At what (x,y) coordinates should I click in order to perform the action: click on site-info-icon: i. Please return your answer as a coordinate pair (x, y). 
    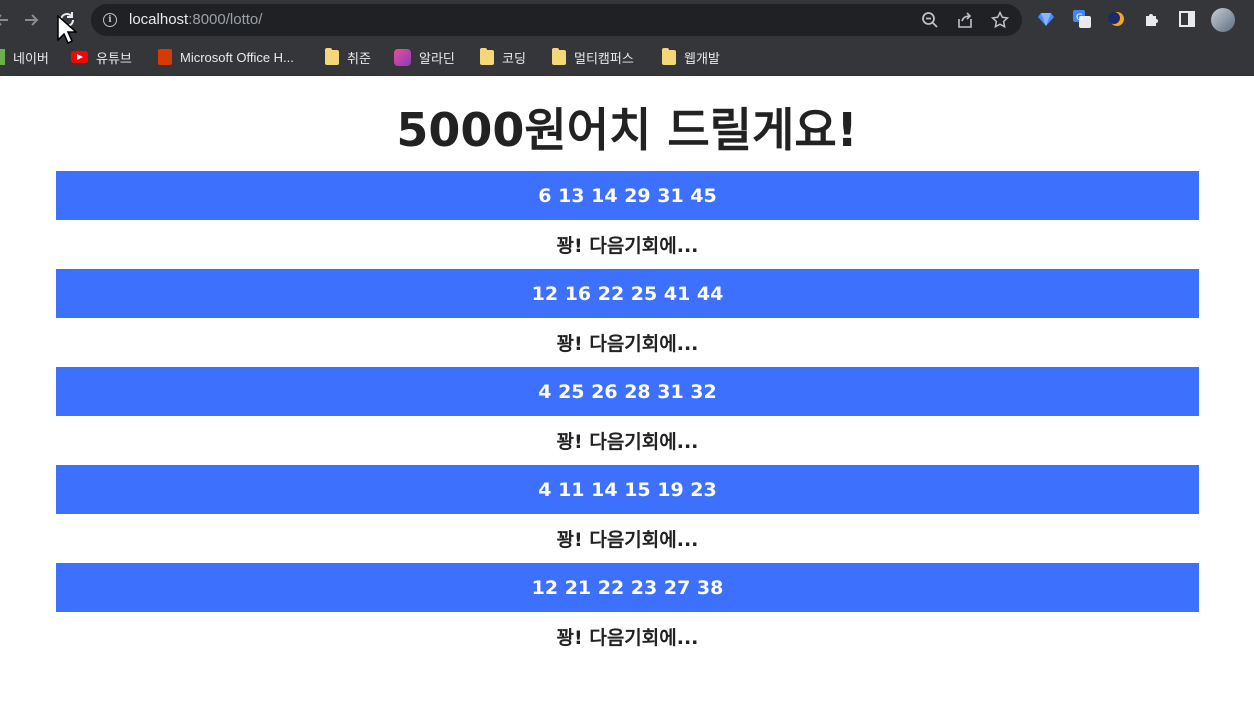
    Looking at the image, I should click on (110, 20).